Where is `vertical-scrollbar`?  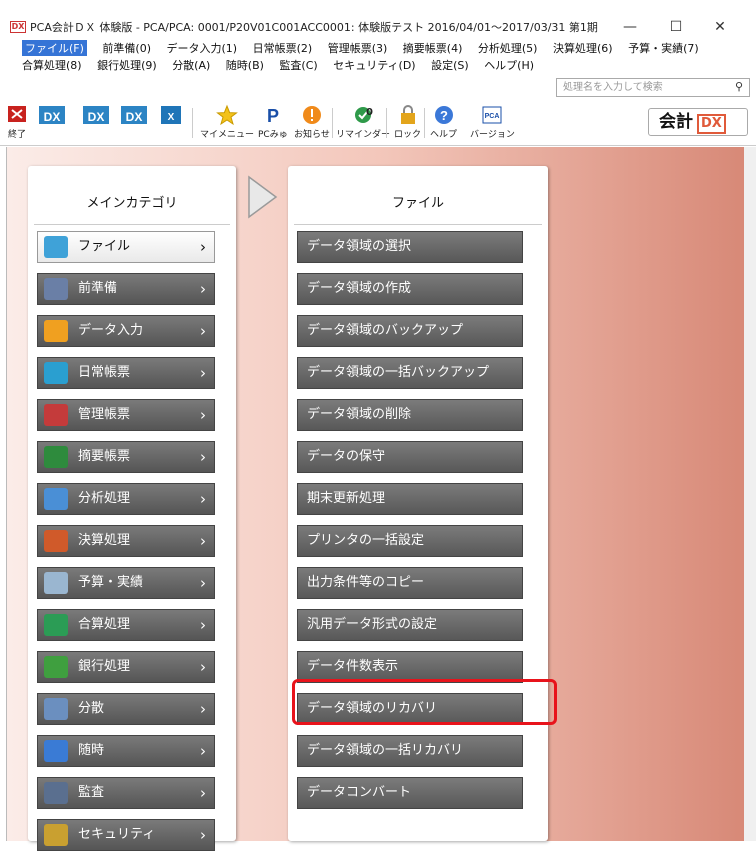 vertical-scrollbar is located at coordinates (750, 494).